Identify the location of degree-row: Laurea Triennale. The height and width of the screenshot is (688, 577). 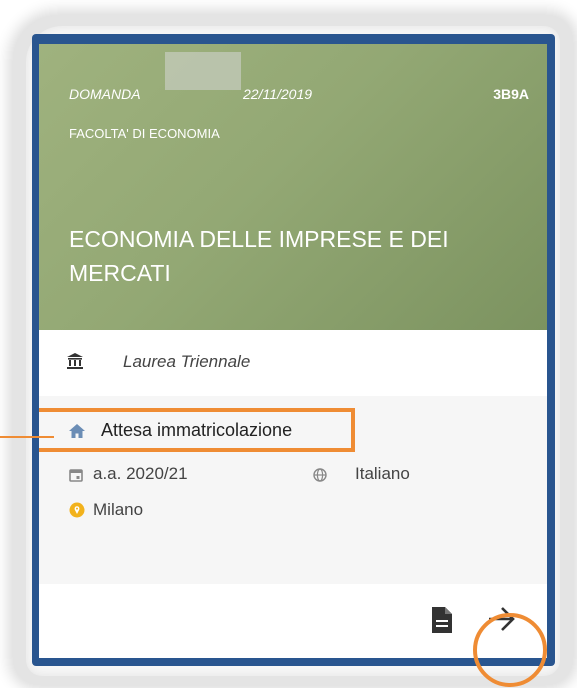
(293, 363).